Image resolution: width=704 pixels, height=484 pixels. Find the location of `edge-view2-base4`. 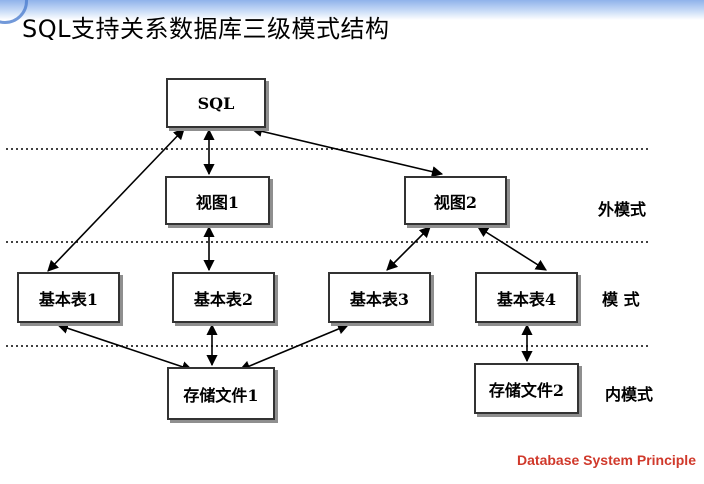

edge-view2-base4 is located at coordinates (512, 248).